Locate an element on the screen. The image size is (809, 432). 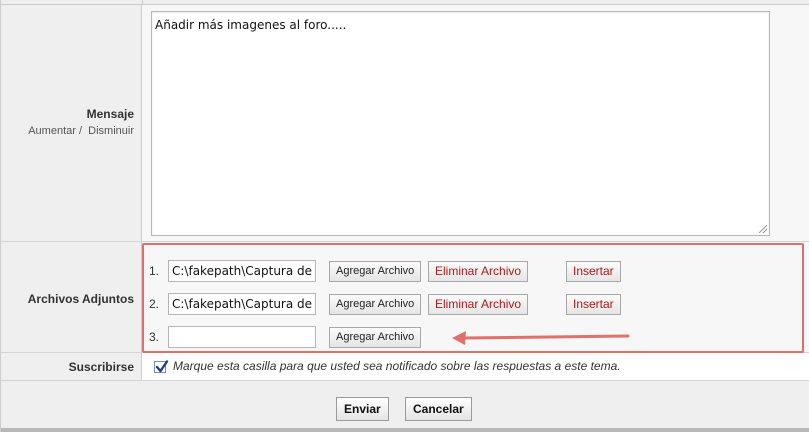
checkmark-icon is located at coordinates (162, 366).